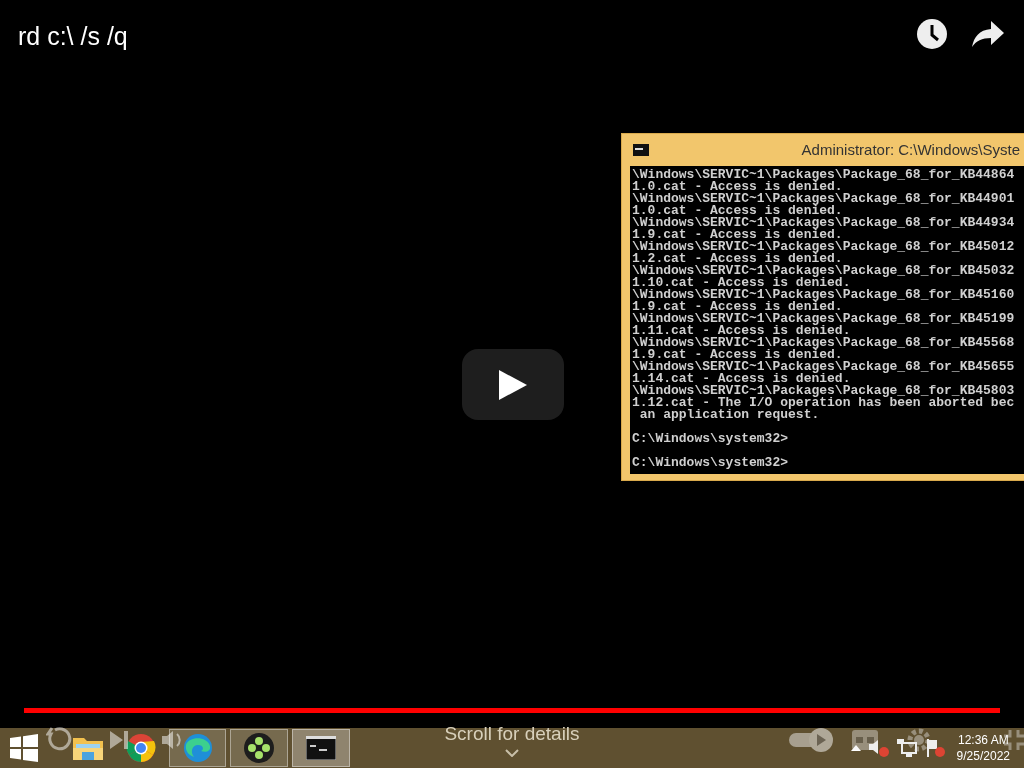  I want to click on chrome-icon, so click(141, 748).